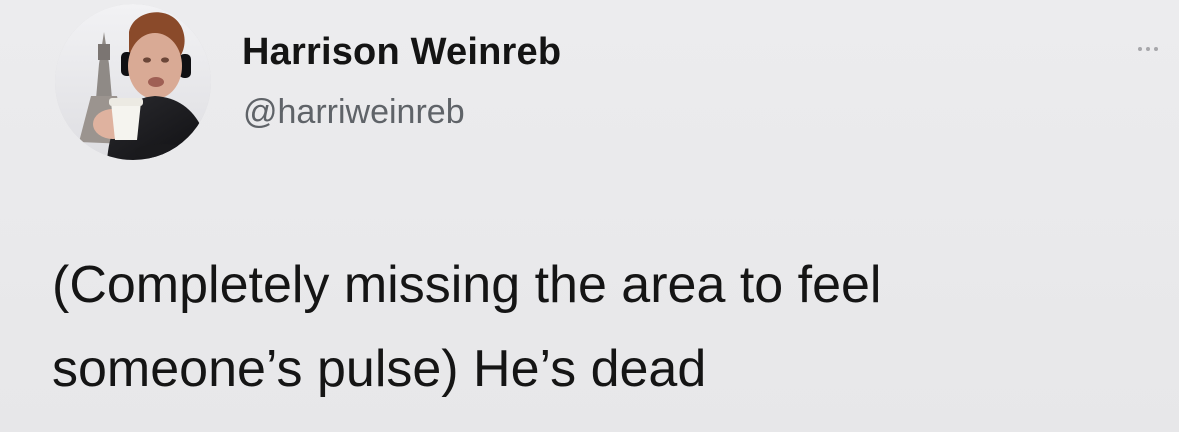  I want to click on profile-photo-image, so click(133, 82).